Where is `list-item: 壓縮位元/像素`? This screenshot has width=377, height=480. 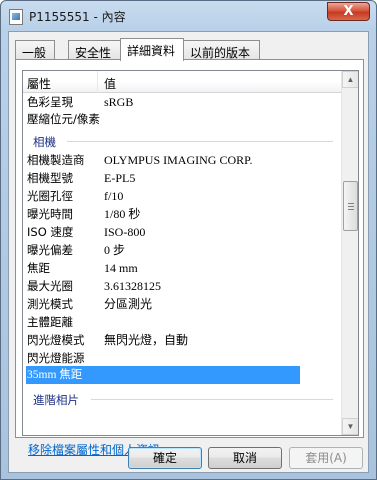 list-item: 壓縮位元/像素 is located at coordinates (182, 119).